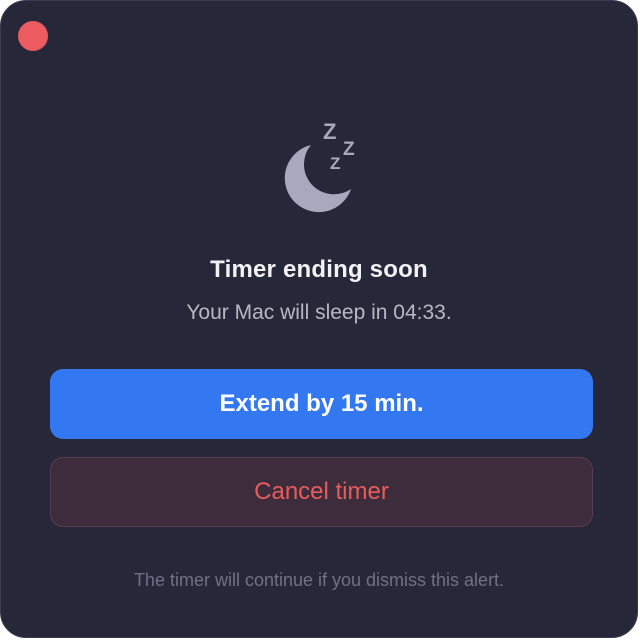 This screenshot has height=640, width=640. What do you see at coordinates (335, 163) in the screenshot?
I see `z-small: Z` at bounding box center [335, 163].